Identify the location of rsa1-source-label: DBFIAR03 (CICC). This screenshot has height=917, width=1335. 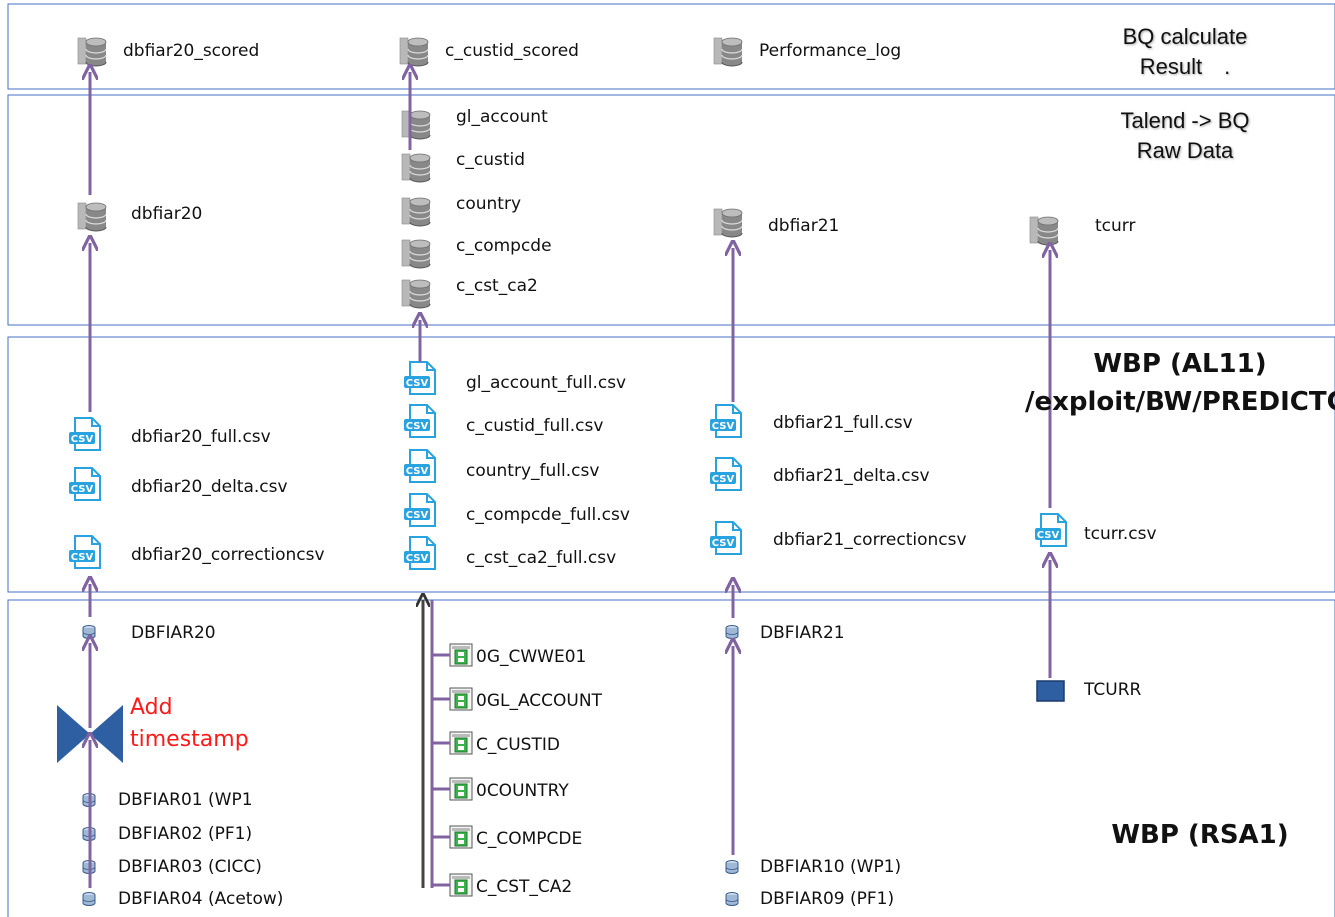
(190, 867).